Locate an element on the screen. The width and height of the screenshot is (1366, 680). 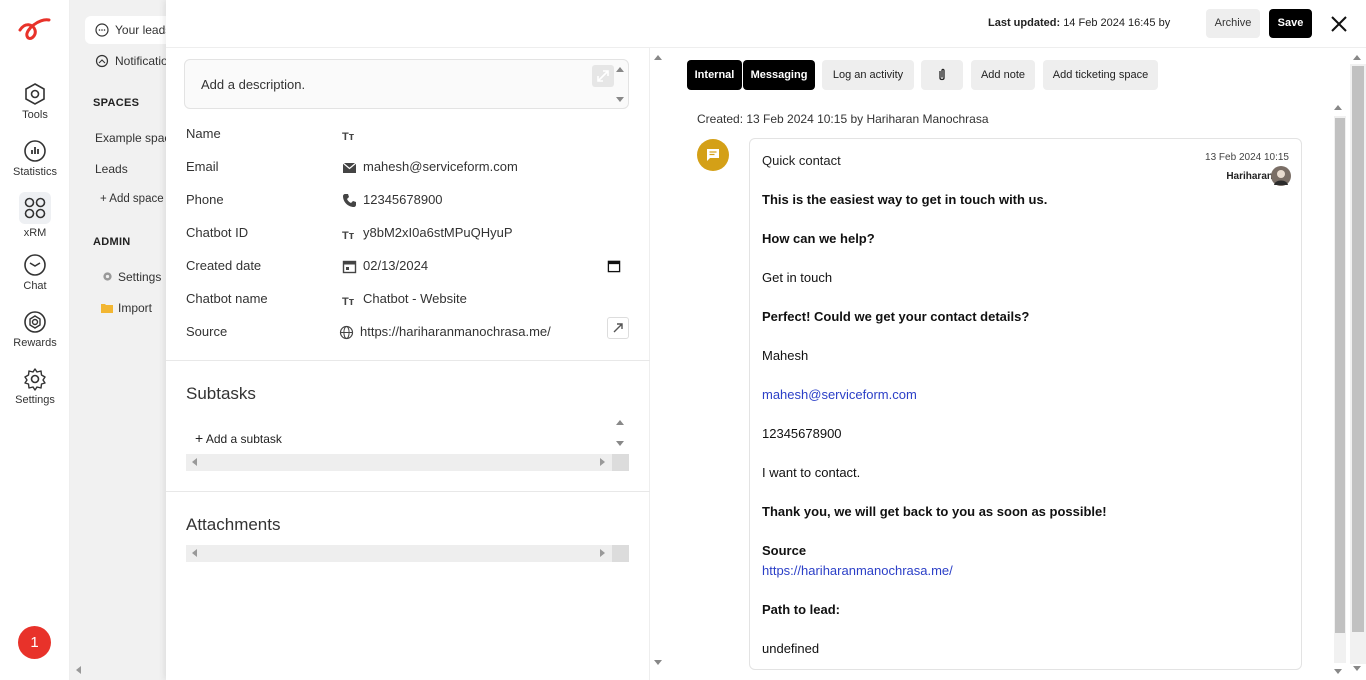
message-intro-strong: easiest way is located at coordinates (866, 199).